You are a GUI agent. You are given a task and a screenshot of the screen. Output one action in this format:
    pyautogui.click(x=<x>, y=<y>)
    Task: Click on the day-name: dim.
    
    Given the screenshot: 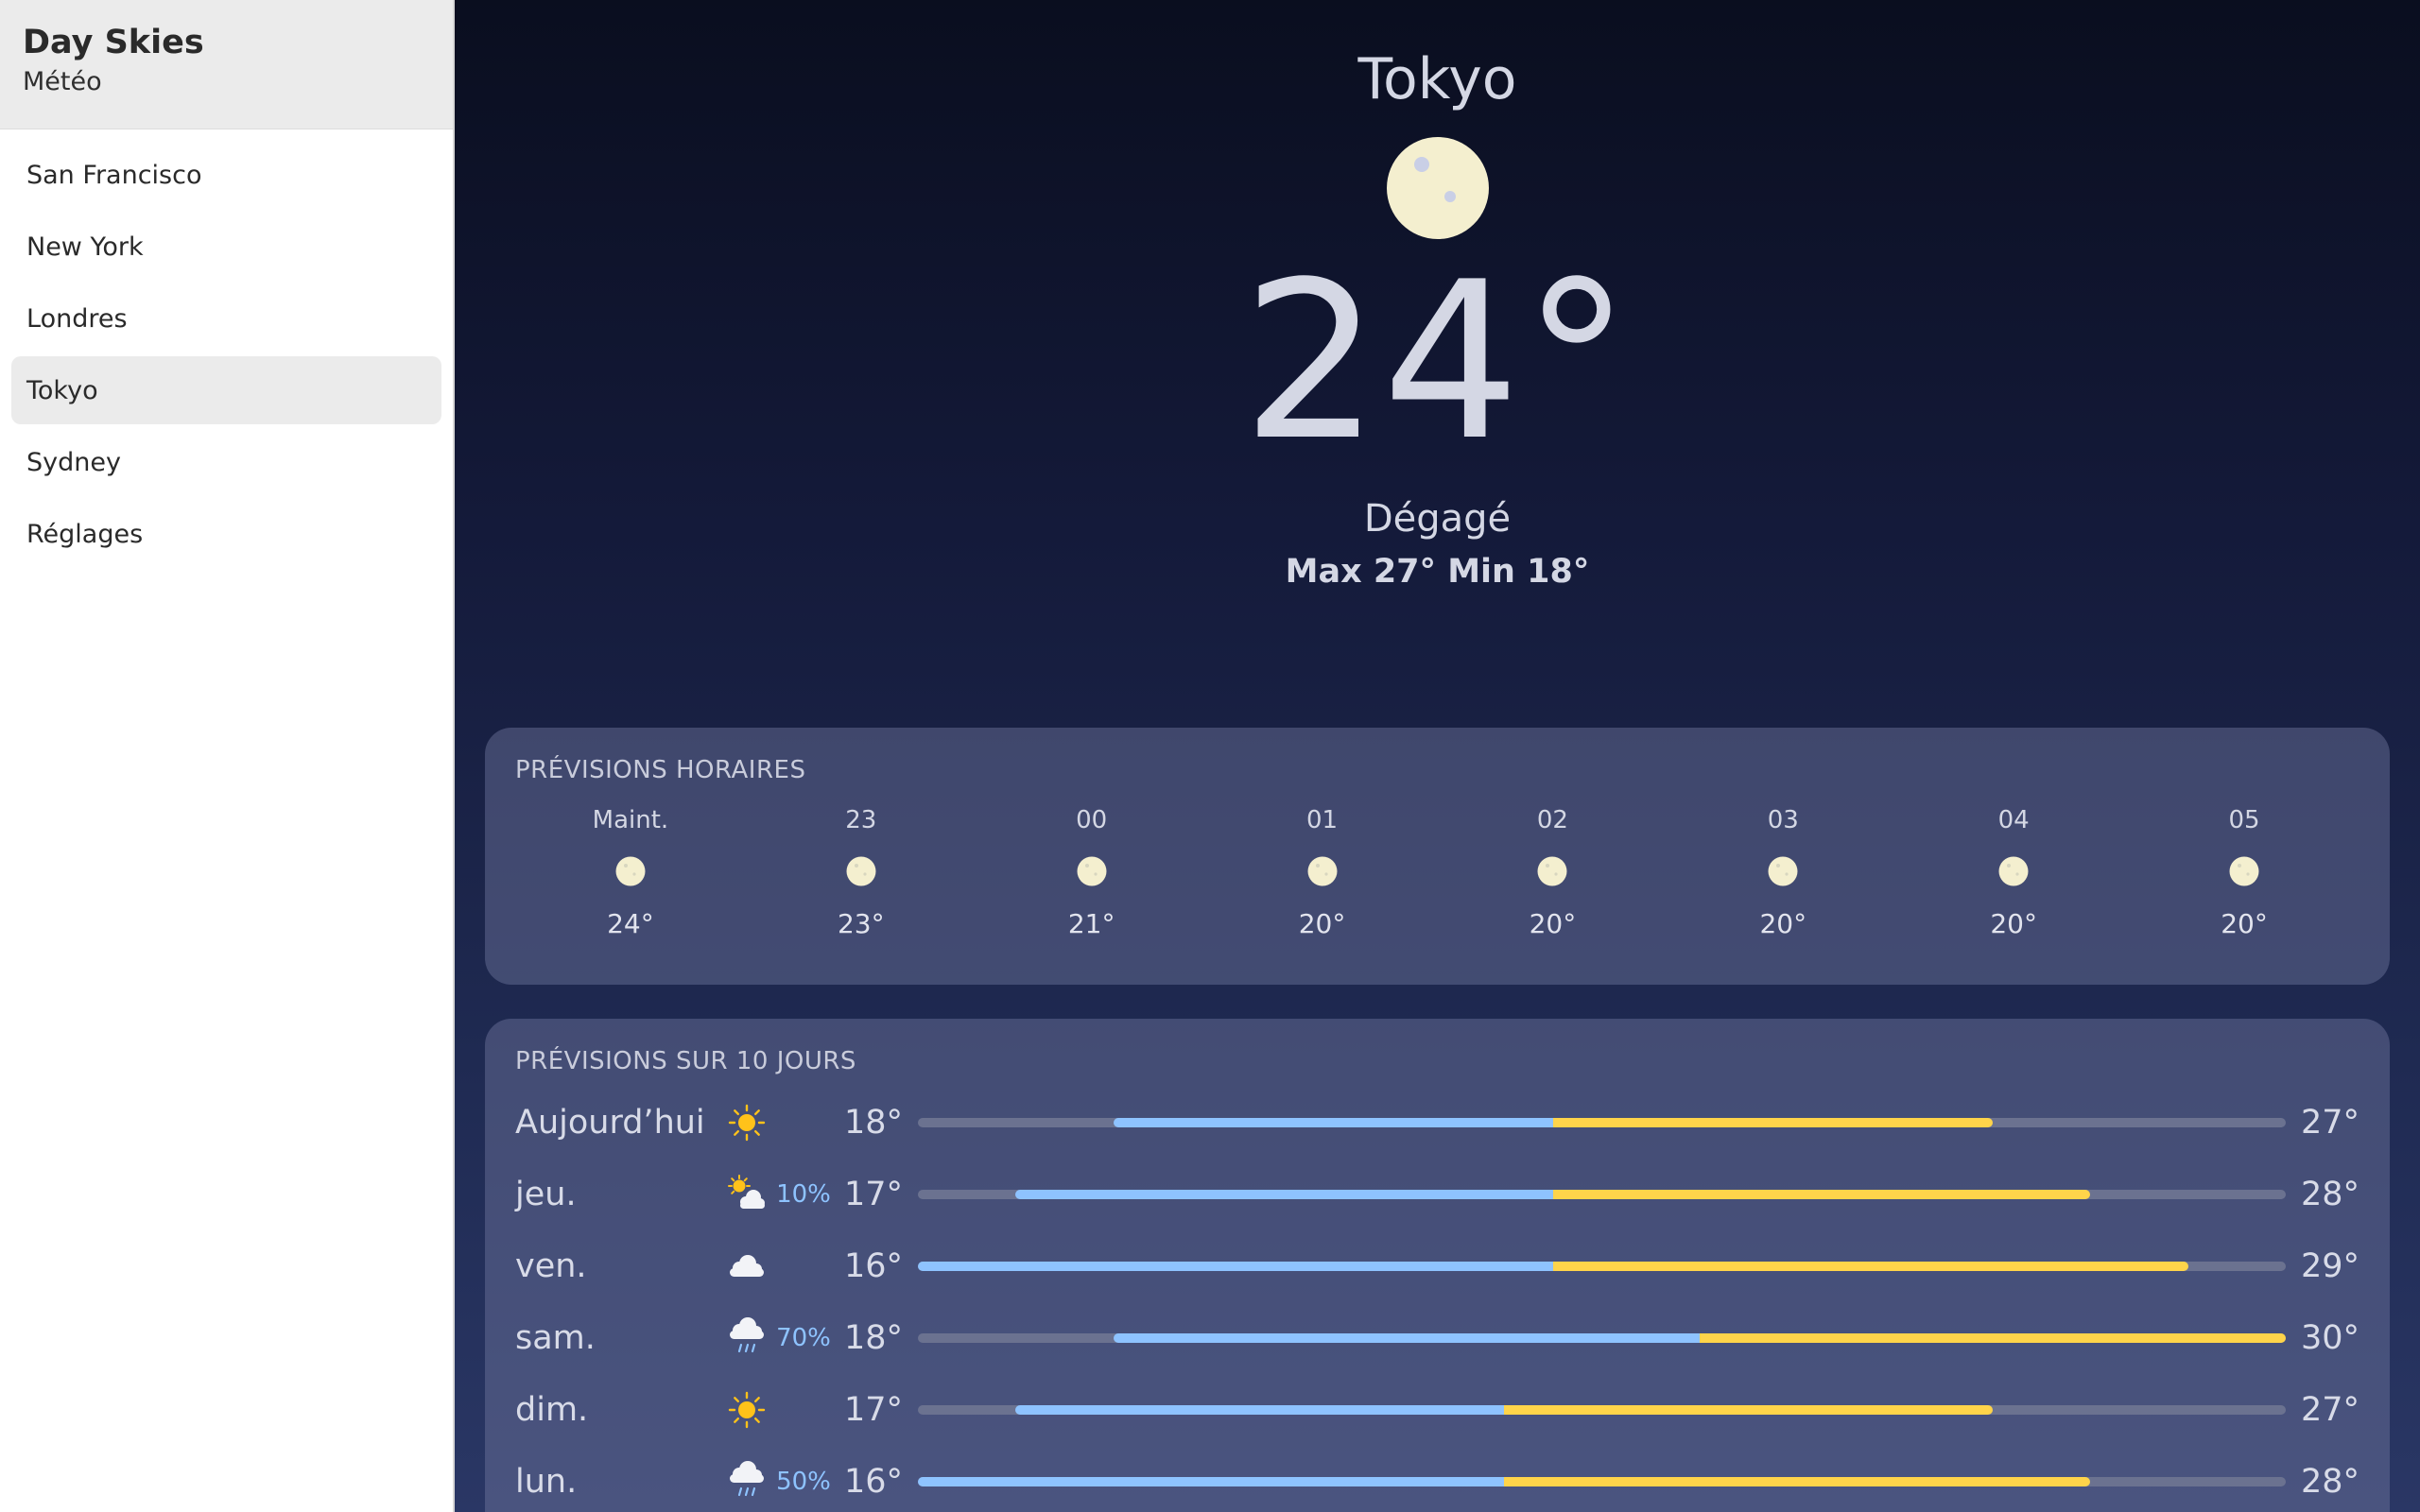 What is the action you would take?
    pyautogui.click(x=552, y=1410)
    